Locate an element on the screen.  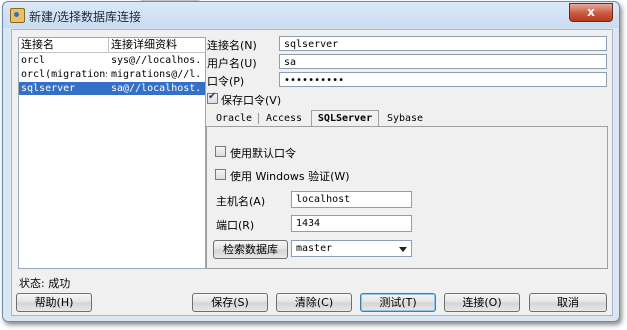
database-app-icon is located at coordinates (17, 15).